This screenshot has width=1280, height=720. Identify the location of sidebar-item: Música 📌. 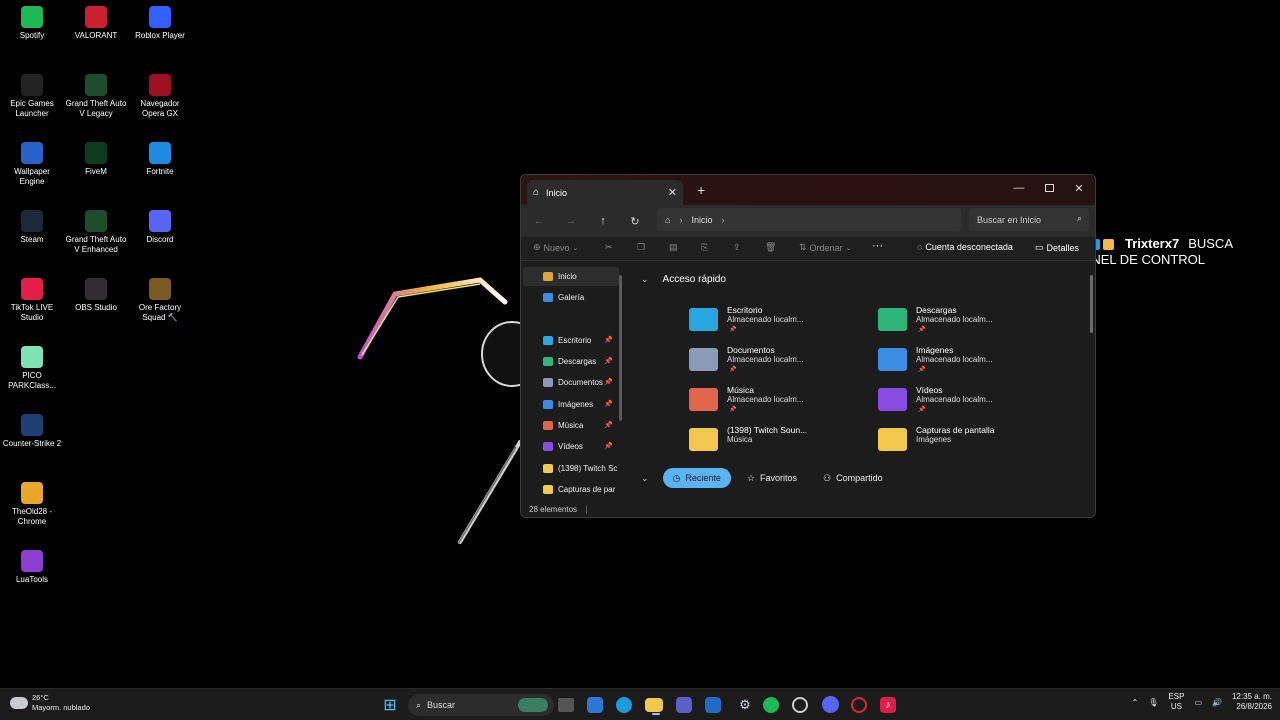
(571, 425).